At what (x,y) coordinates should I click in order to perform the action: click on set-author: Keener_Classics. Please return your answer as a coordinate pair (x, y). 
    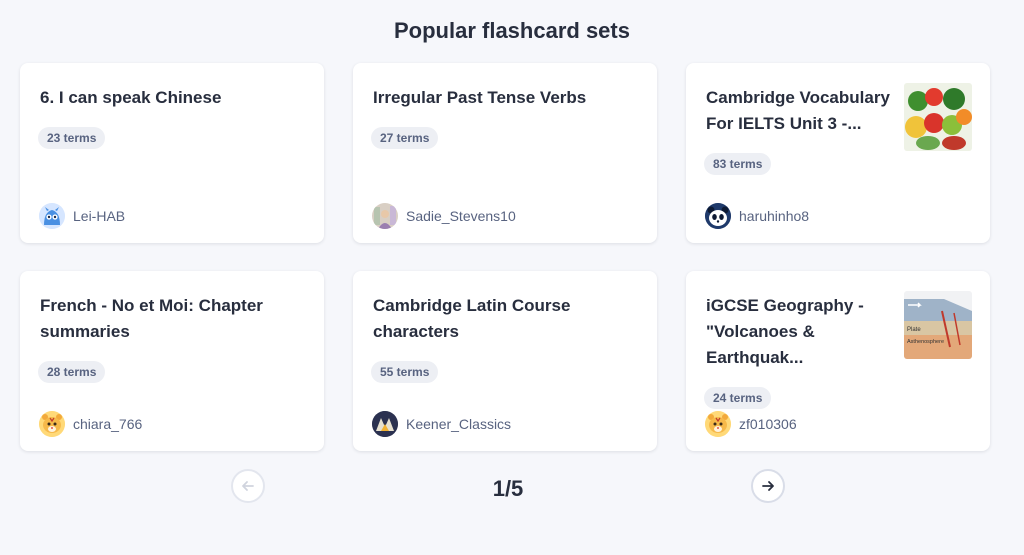
    Looking at the image, I should click on (441, 424).